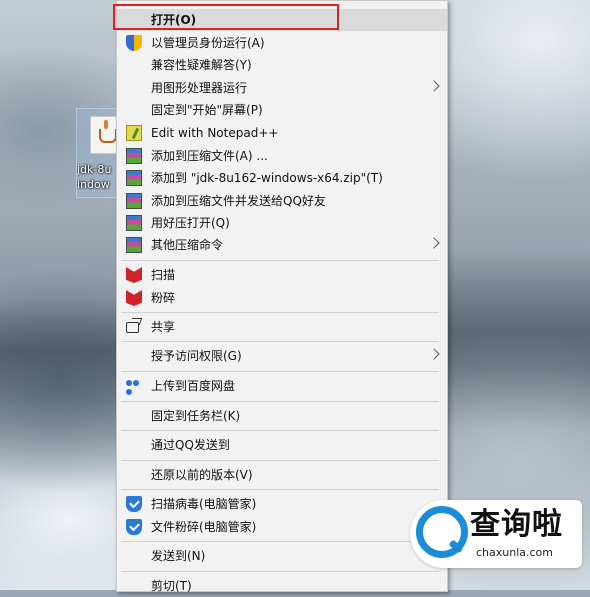 This screenshot has width=590, height=597. I want to click on background-trees-left, so click(65, 355).